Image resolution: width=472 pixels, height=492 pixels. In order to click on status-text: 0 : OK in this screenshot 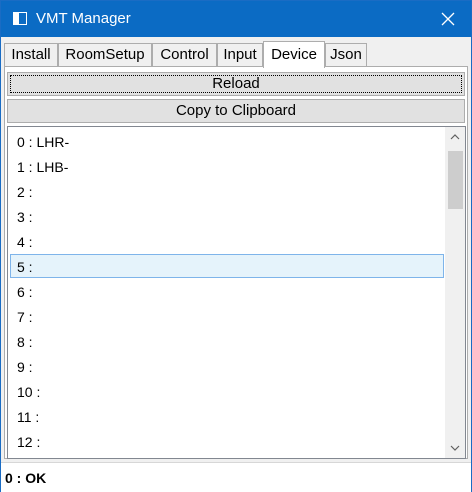, I will do `click(26, 478)`.